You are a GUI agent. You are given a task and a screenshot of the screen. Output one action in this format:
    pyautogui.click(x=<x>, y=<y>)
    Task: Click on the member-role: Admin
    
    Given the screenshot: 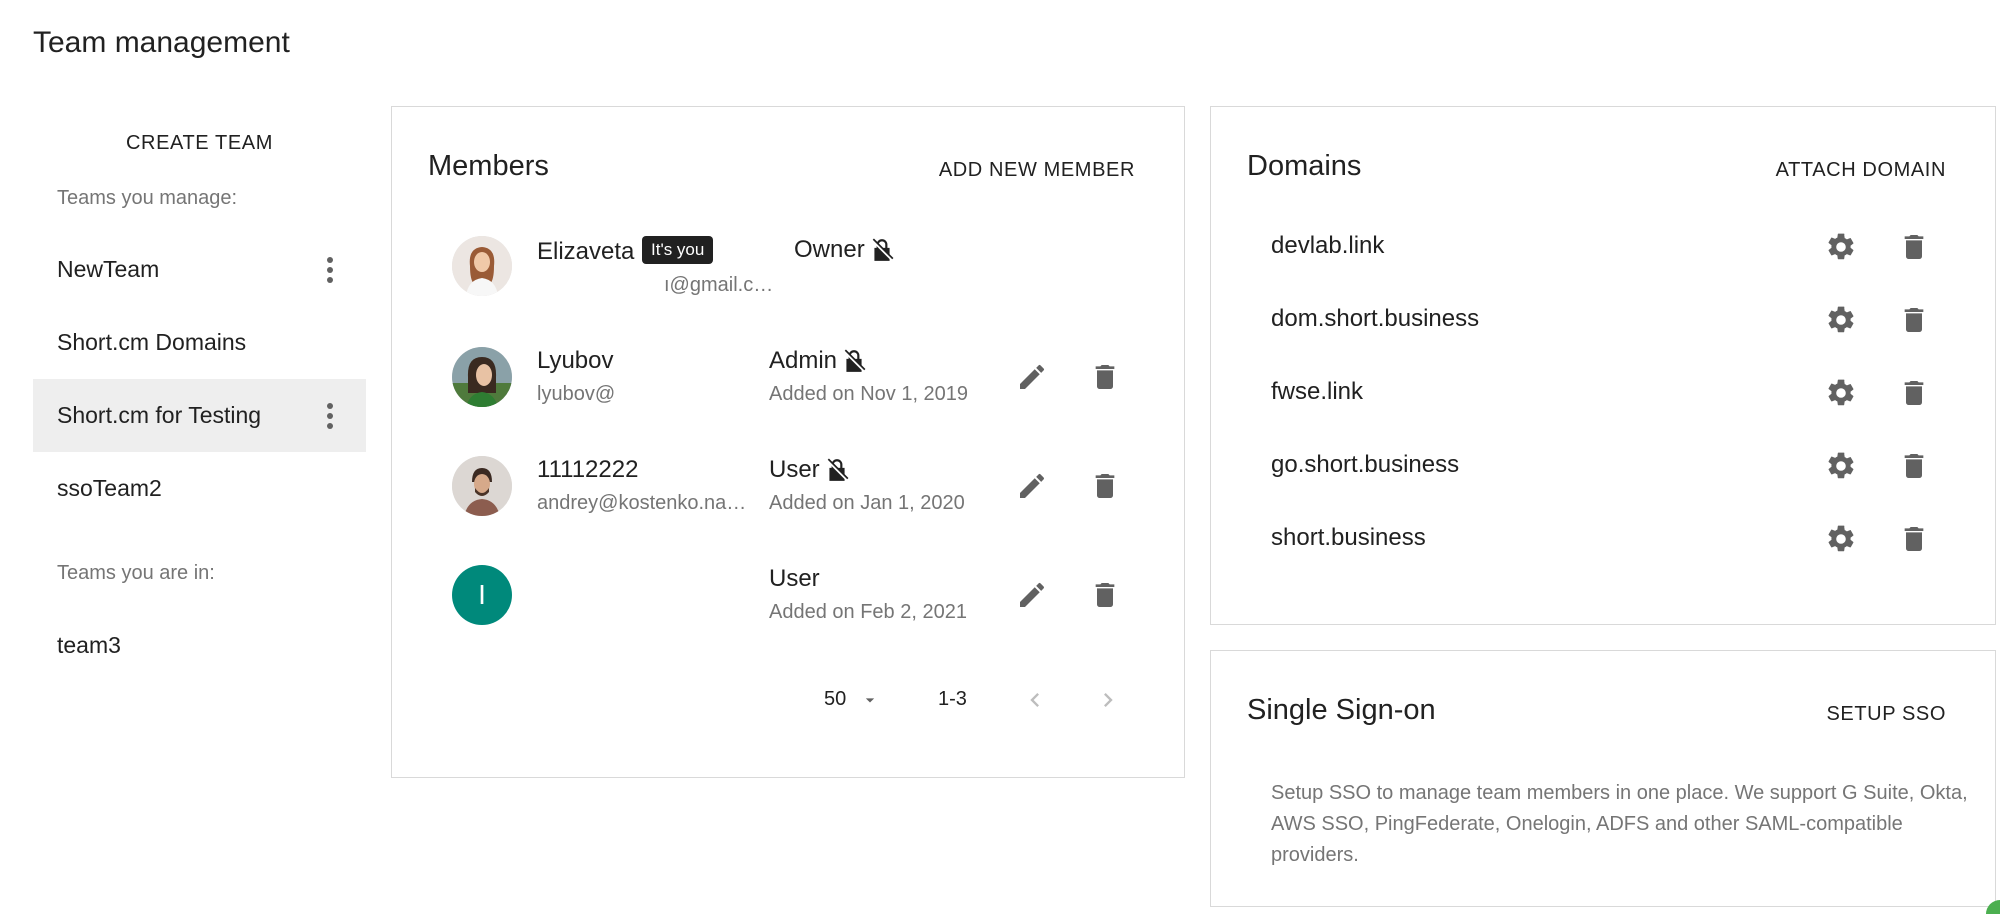 What is the action you would take?
    pyautogui.click(x=818, y=361)
    